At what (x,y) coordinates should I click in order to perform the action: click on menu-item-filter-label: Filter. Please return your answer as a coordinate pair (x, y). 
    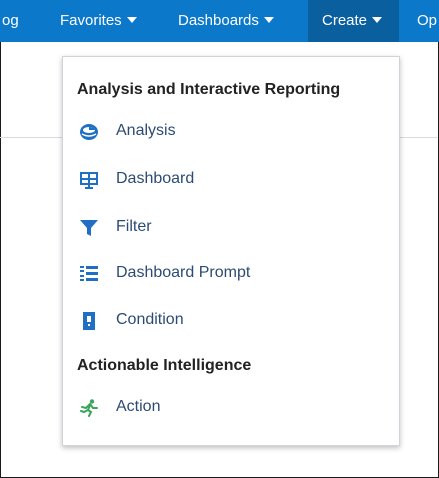
    Looking at the image, I should click on (134, 226).